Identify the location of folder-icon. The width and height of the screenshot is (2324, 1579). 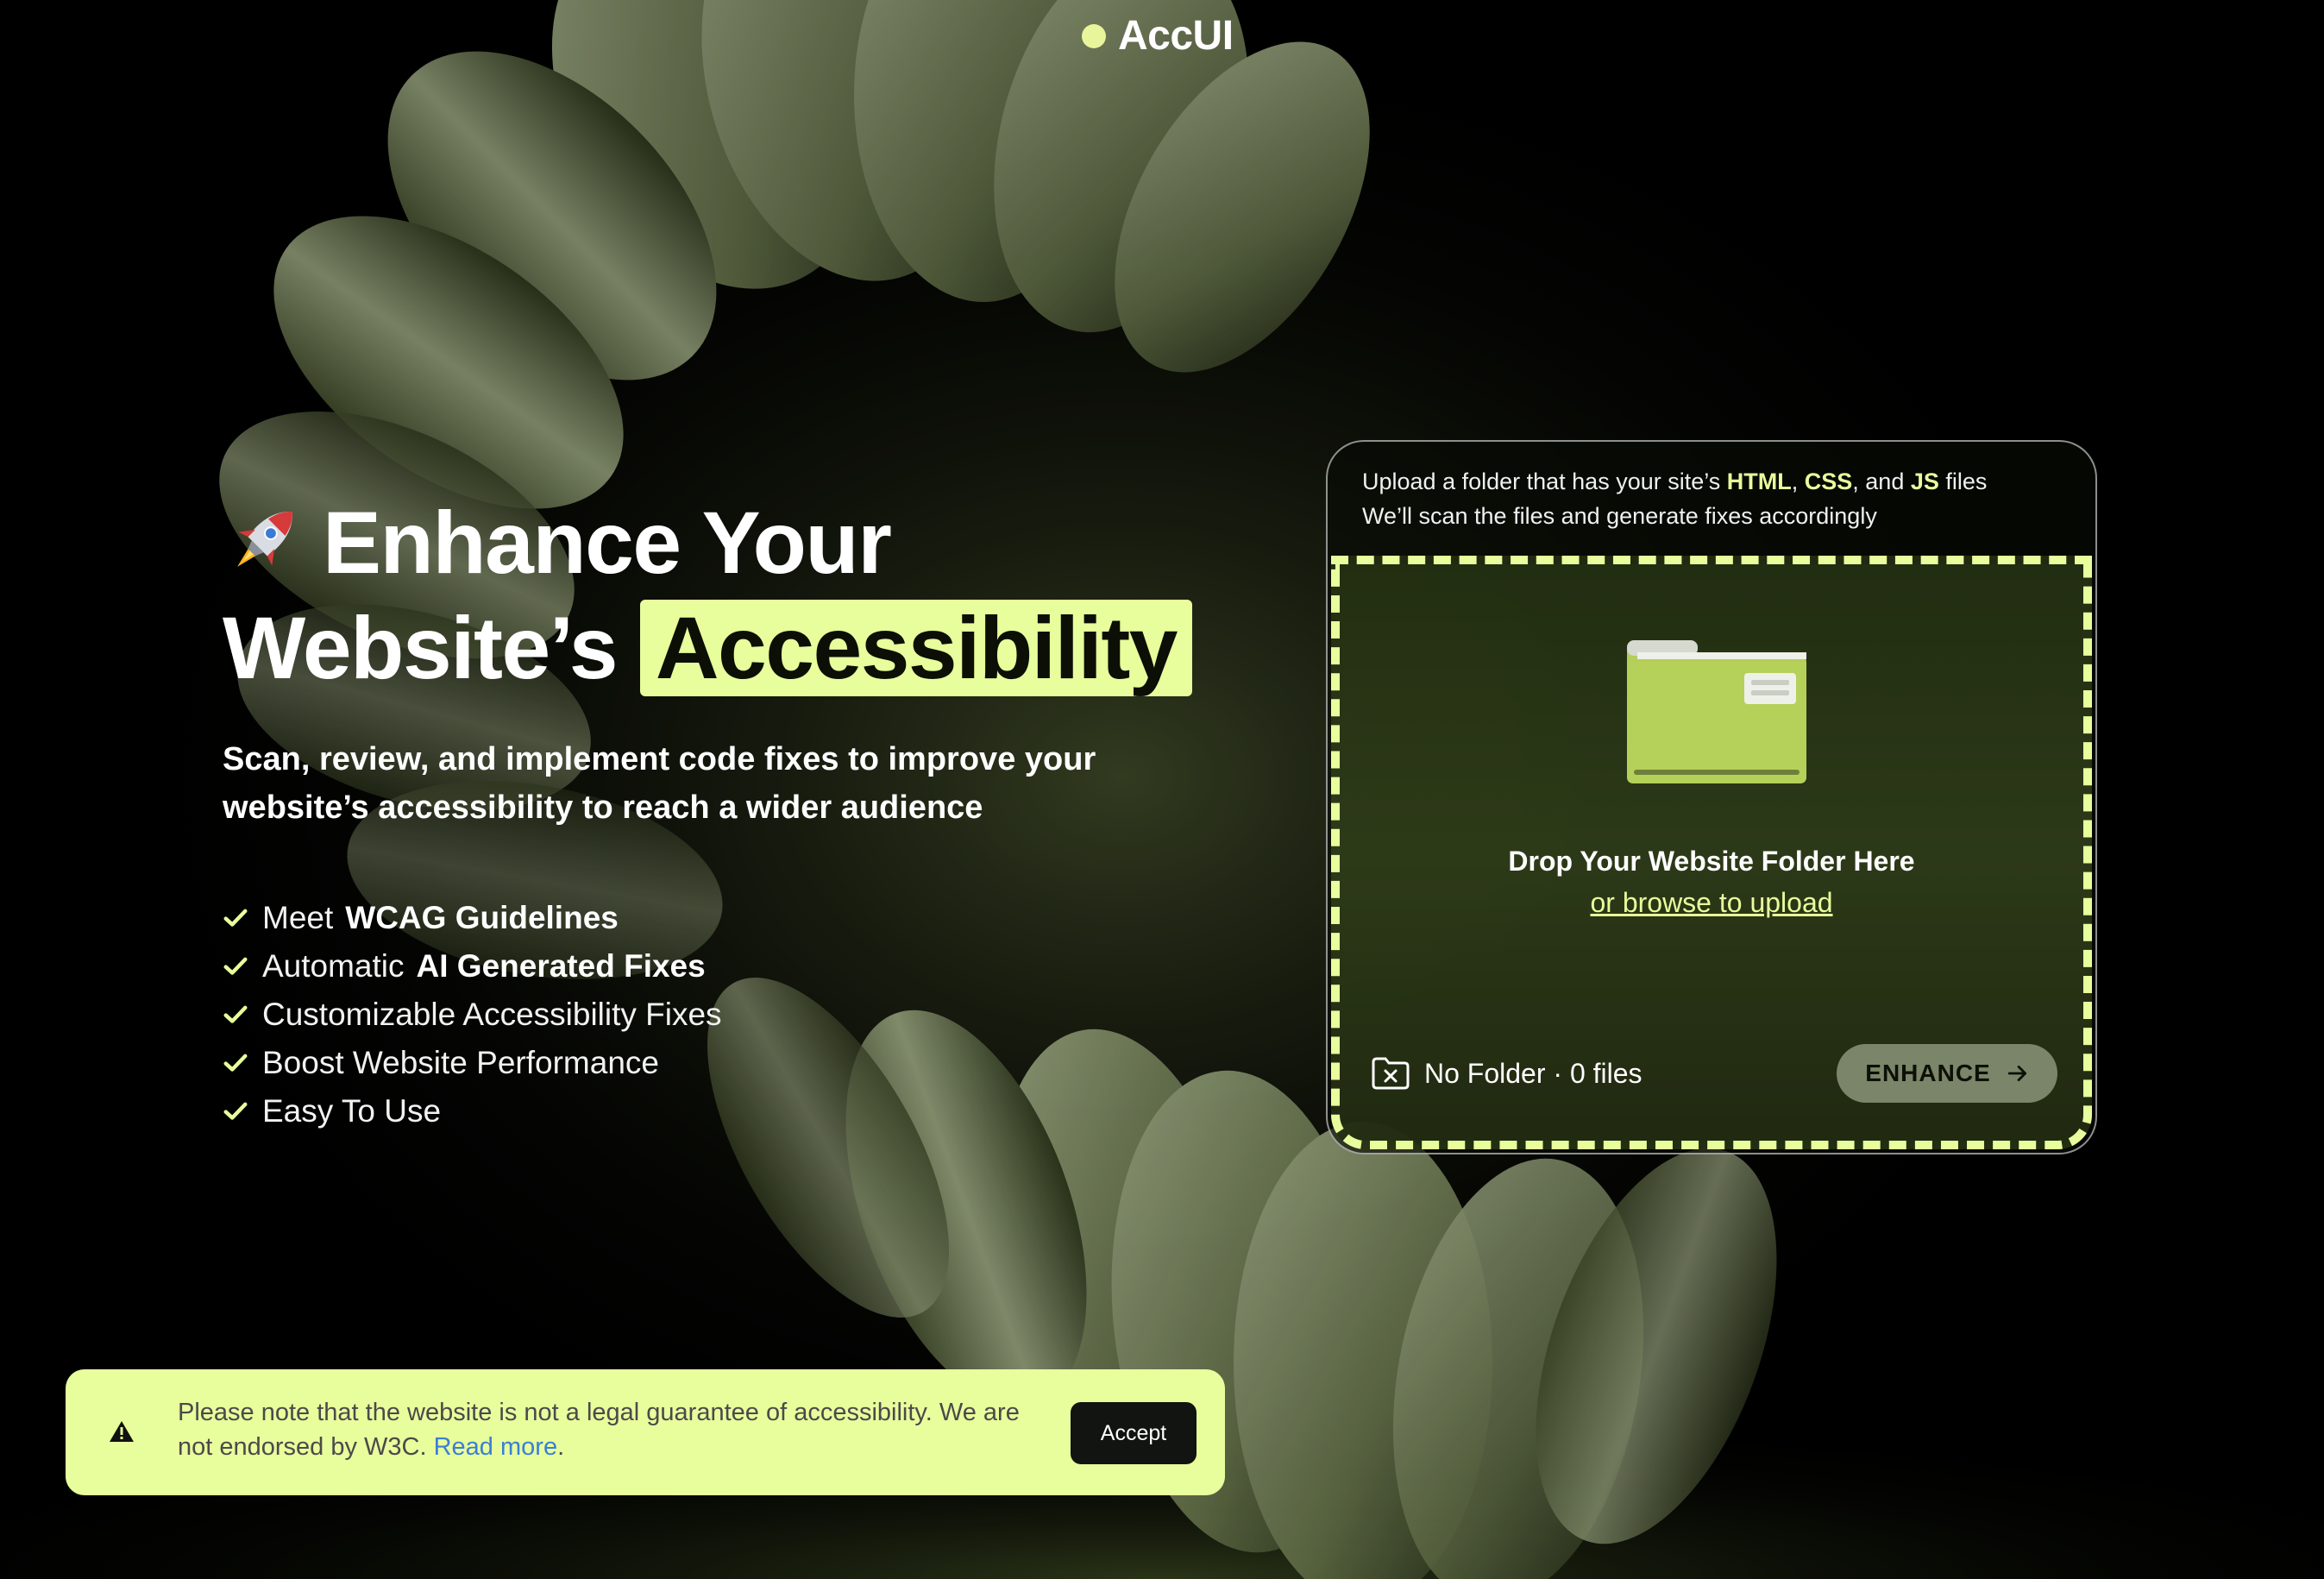
(1717, 711).